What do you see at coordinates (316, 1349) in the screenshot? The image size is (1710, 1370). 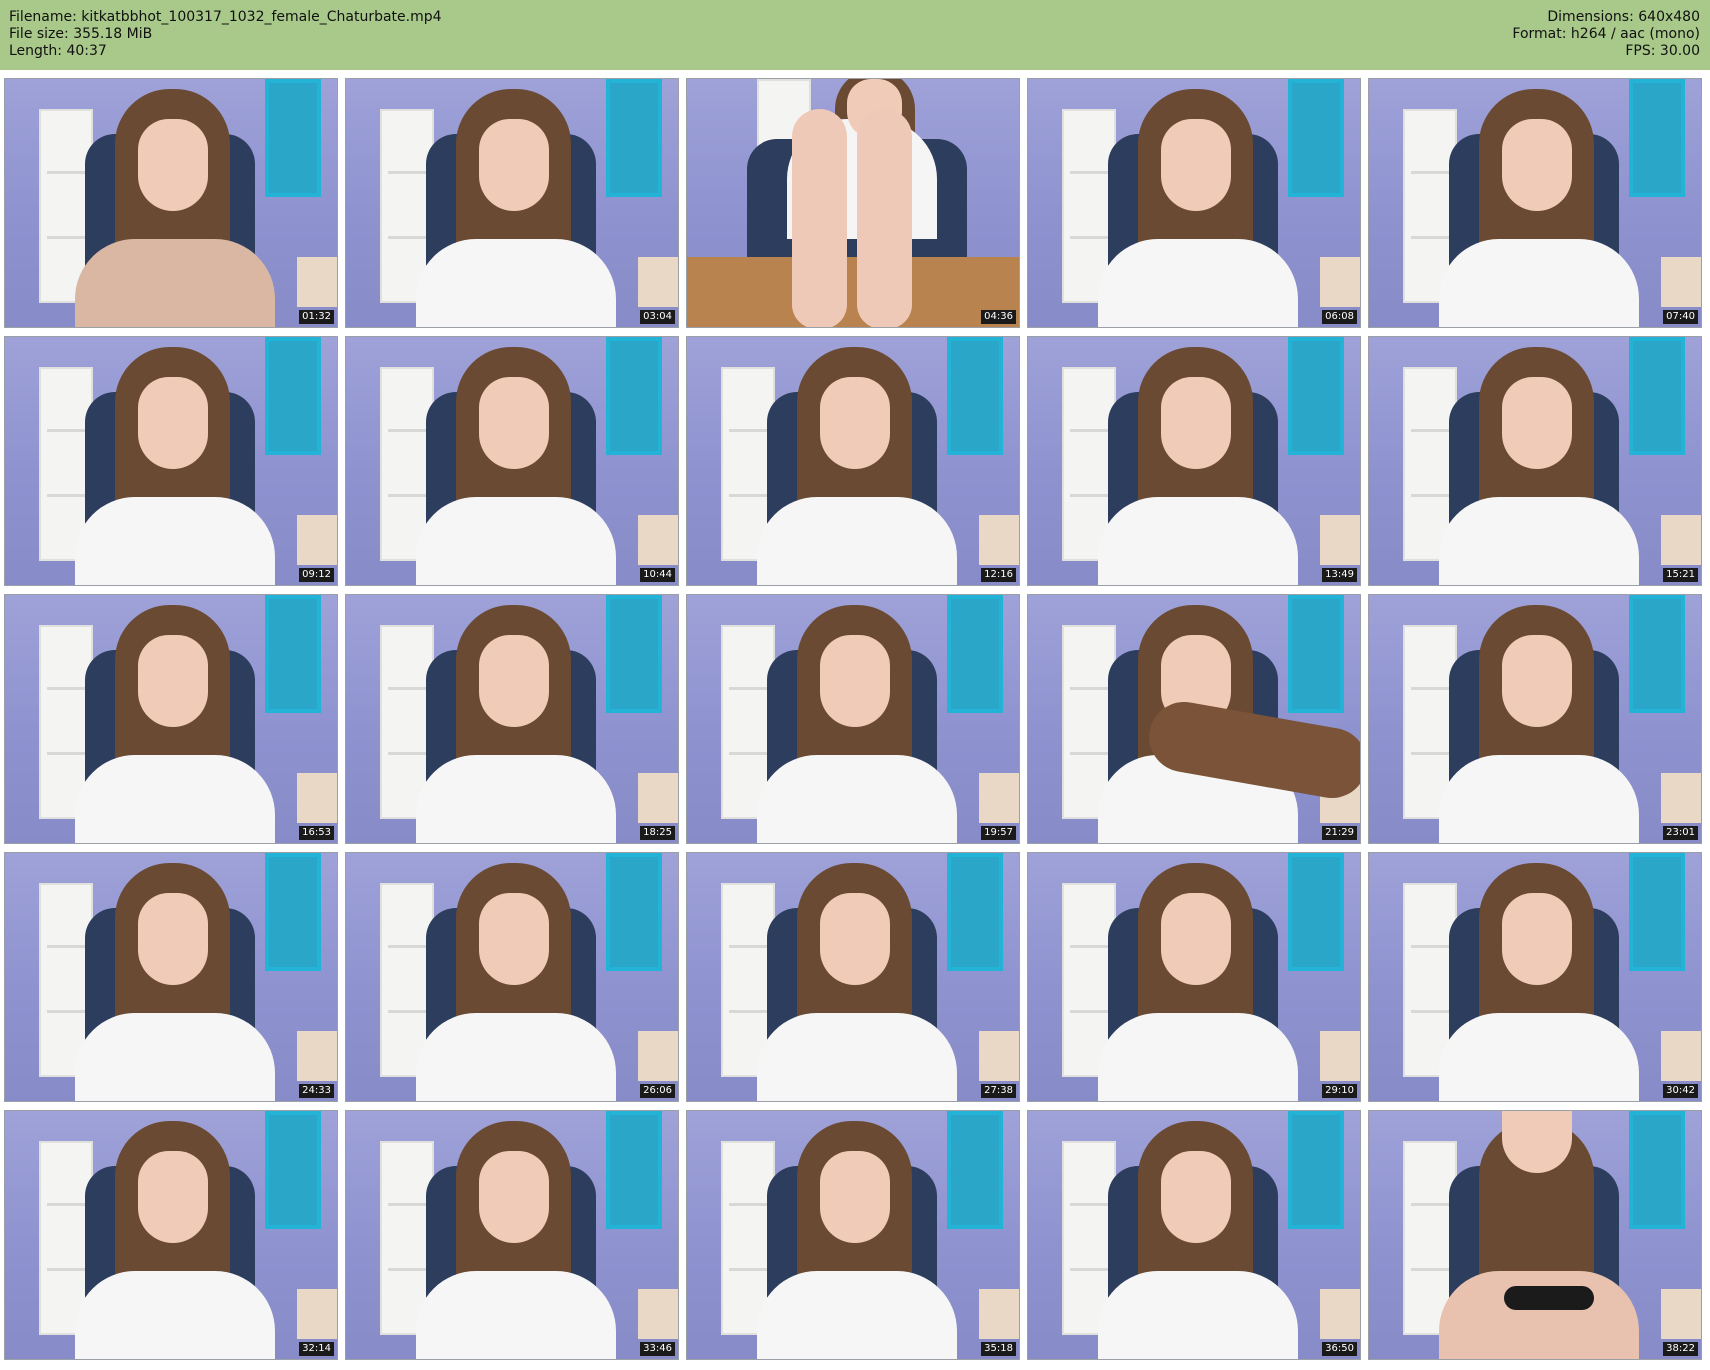 I see `timestamp-label: 32:14` at bounding box center [316, 1349].